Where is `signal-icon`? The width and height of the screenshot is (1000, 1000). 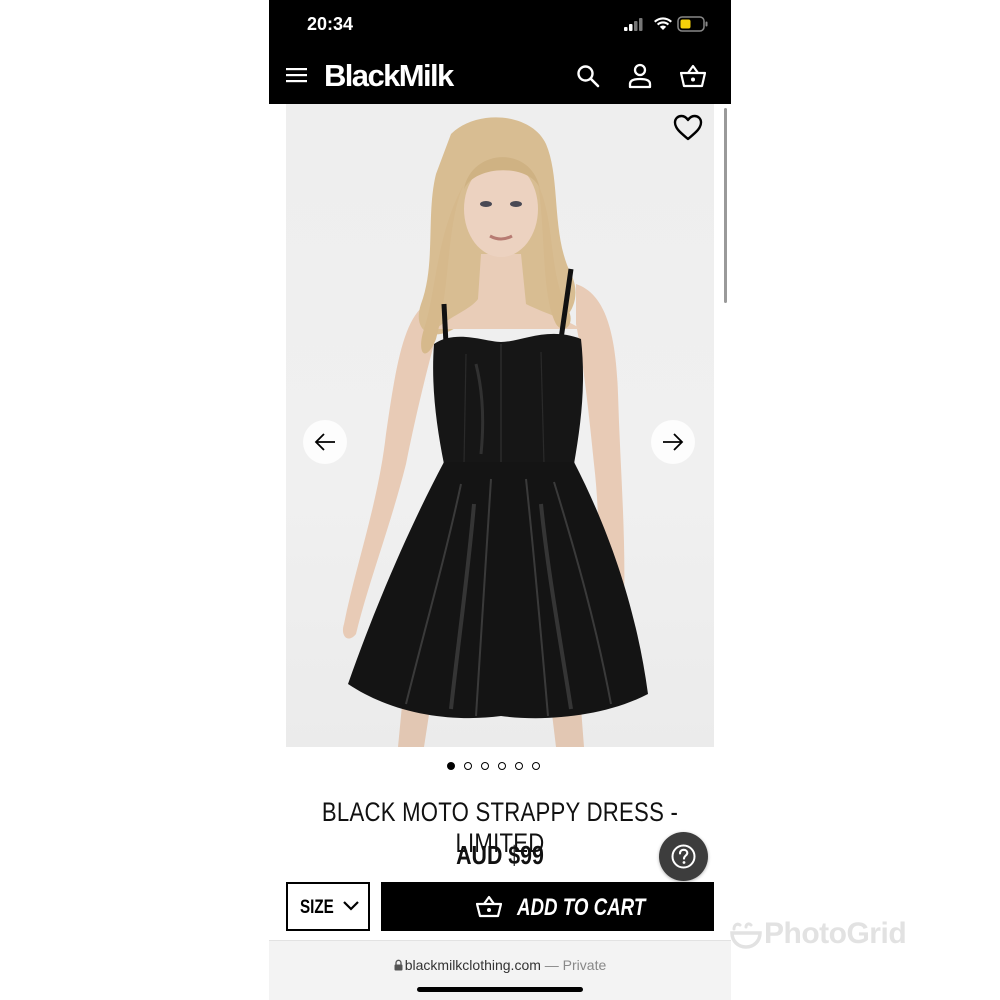 signal-icon is located at coordinates (633, 24).